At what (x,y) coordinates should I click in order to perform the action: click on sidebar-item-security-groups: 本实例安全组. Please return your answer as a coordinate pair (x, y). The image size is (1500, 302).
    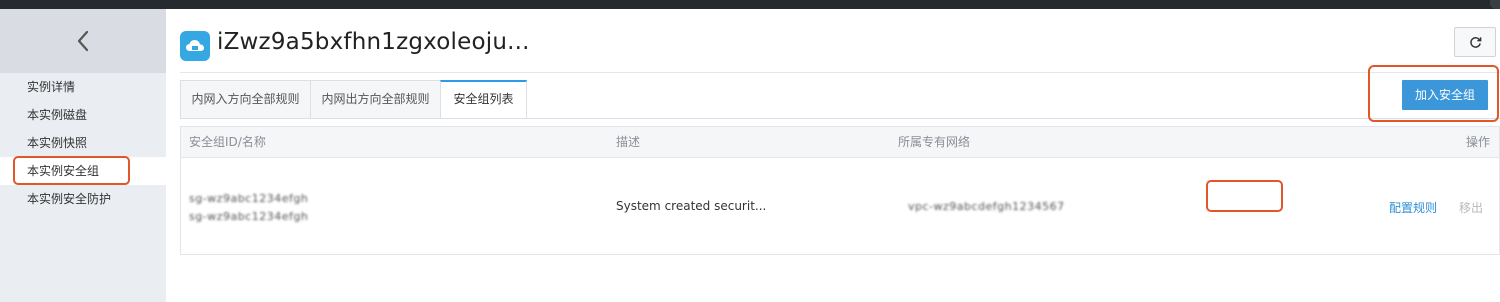
    Looking at the image, I should click on (83, 171).